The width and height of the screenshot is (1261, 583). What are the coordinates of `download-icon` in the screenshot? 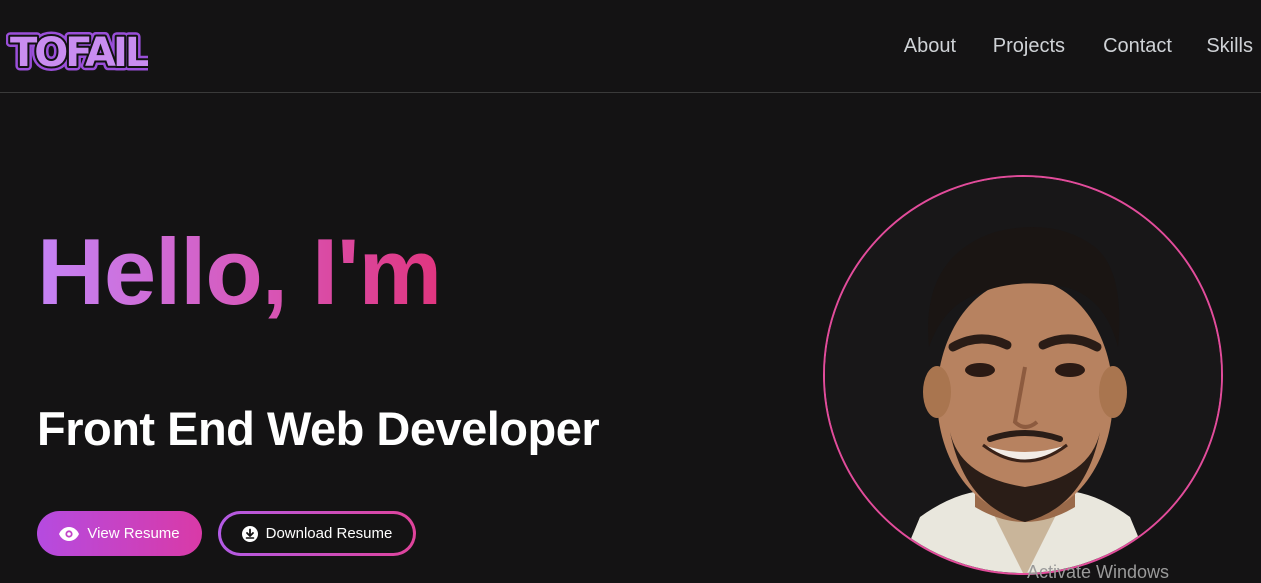 It's located at (249, 533).